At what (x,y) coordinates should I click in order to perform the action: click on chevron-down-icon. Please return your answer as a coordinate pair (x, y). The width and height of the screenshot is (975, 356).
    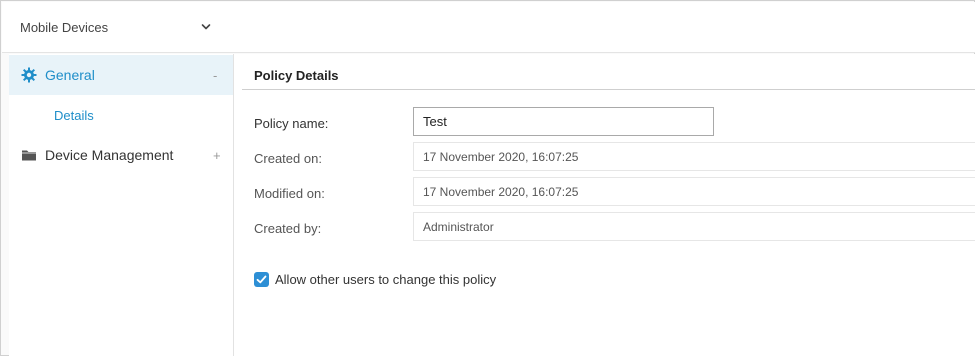
    Looking at the image, I should click on (206, 27).